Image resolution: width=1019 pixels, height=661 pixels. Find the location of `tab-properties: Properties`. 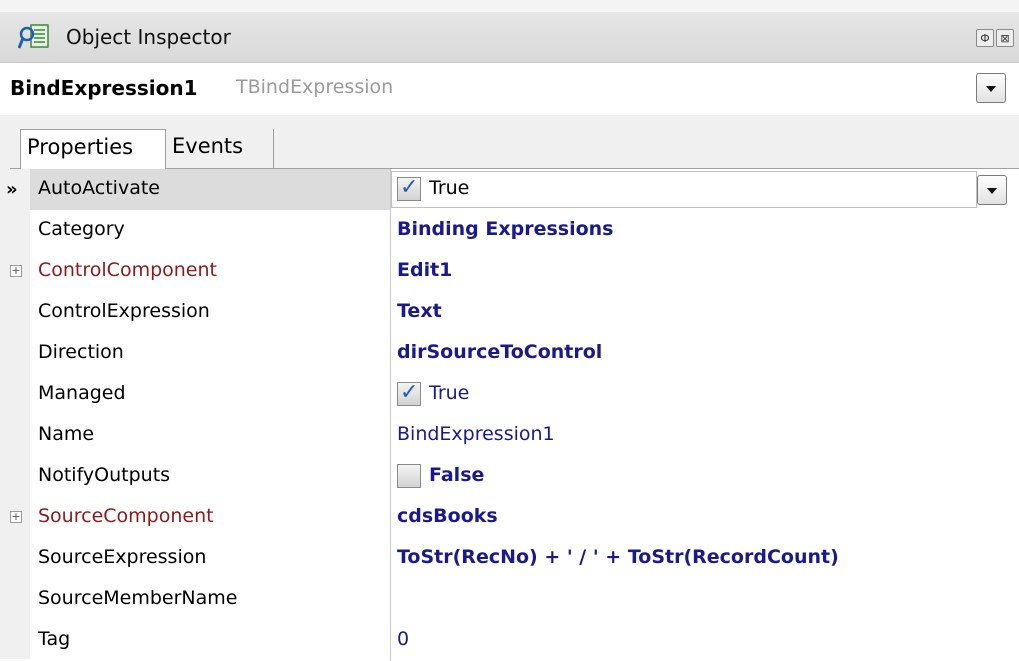

tab-properties: Properties is located at coordinates (93, 149).